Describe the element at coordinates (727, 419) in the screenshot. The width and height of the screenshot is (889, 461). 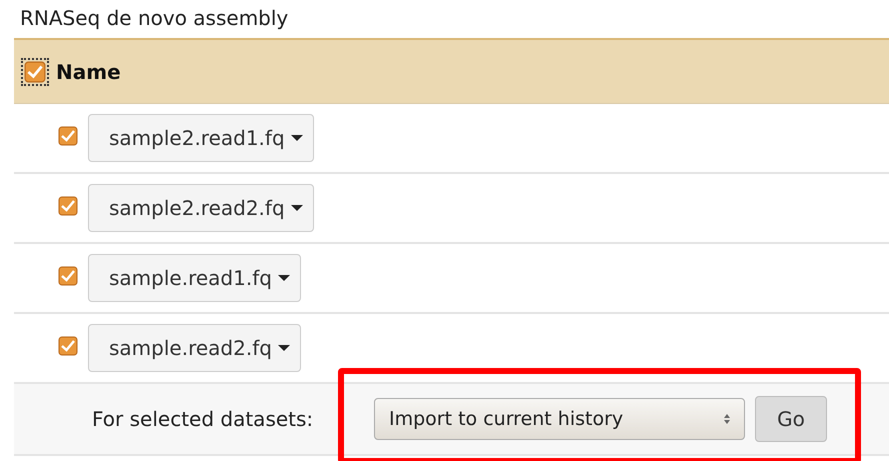
I see `updown-icon` at that location.